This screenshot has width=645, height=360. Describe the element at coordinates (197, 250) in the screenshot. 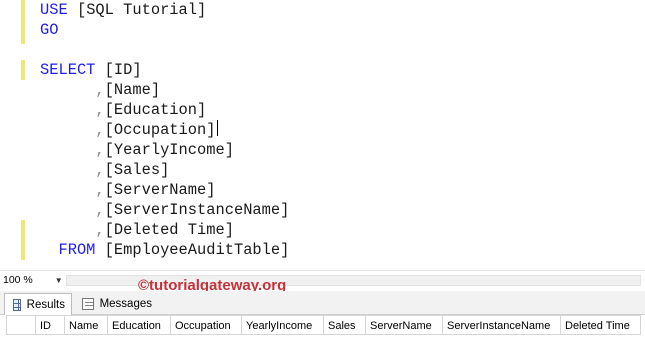

I see `sql-identifier: [EmployeeAuditTable]` at that location.